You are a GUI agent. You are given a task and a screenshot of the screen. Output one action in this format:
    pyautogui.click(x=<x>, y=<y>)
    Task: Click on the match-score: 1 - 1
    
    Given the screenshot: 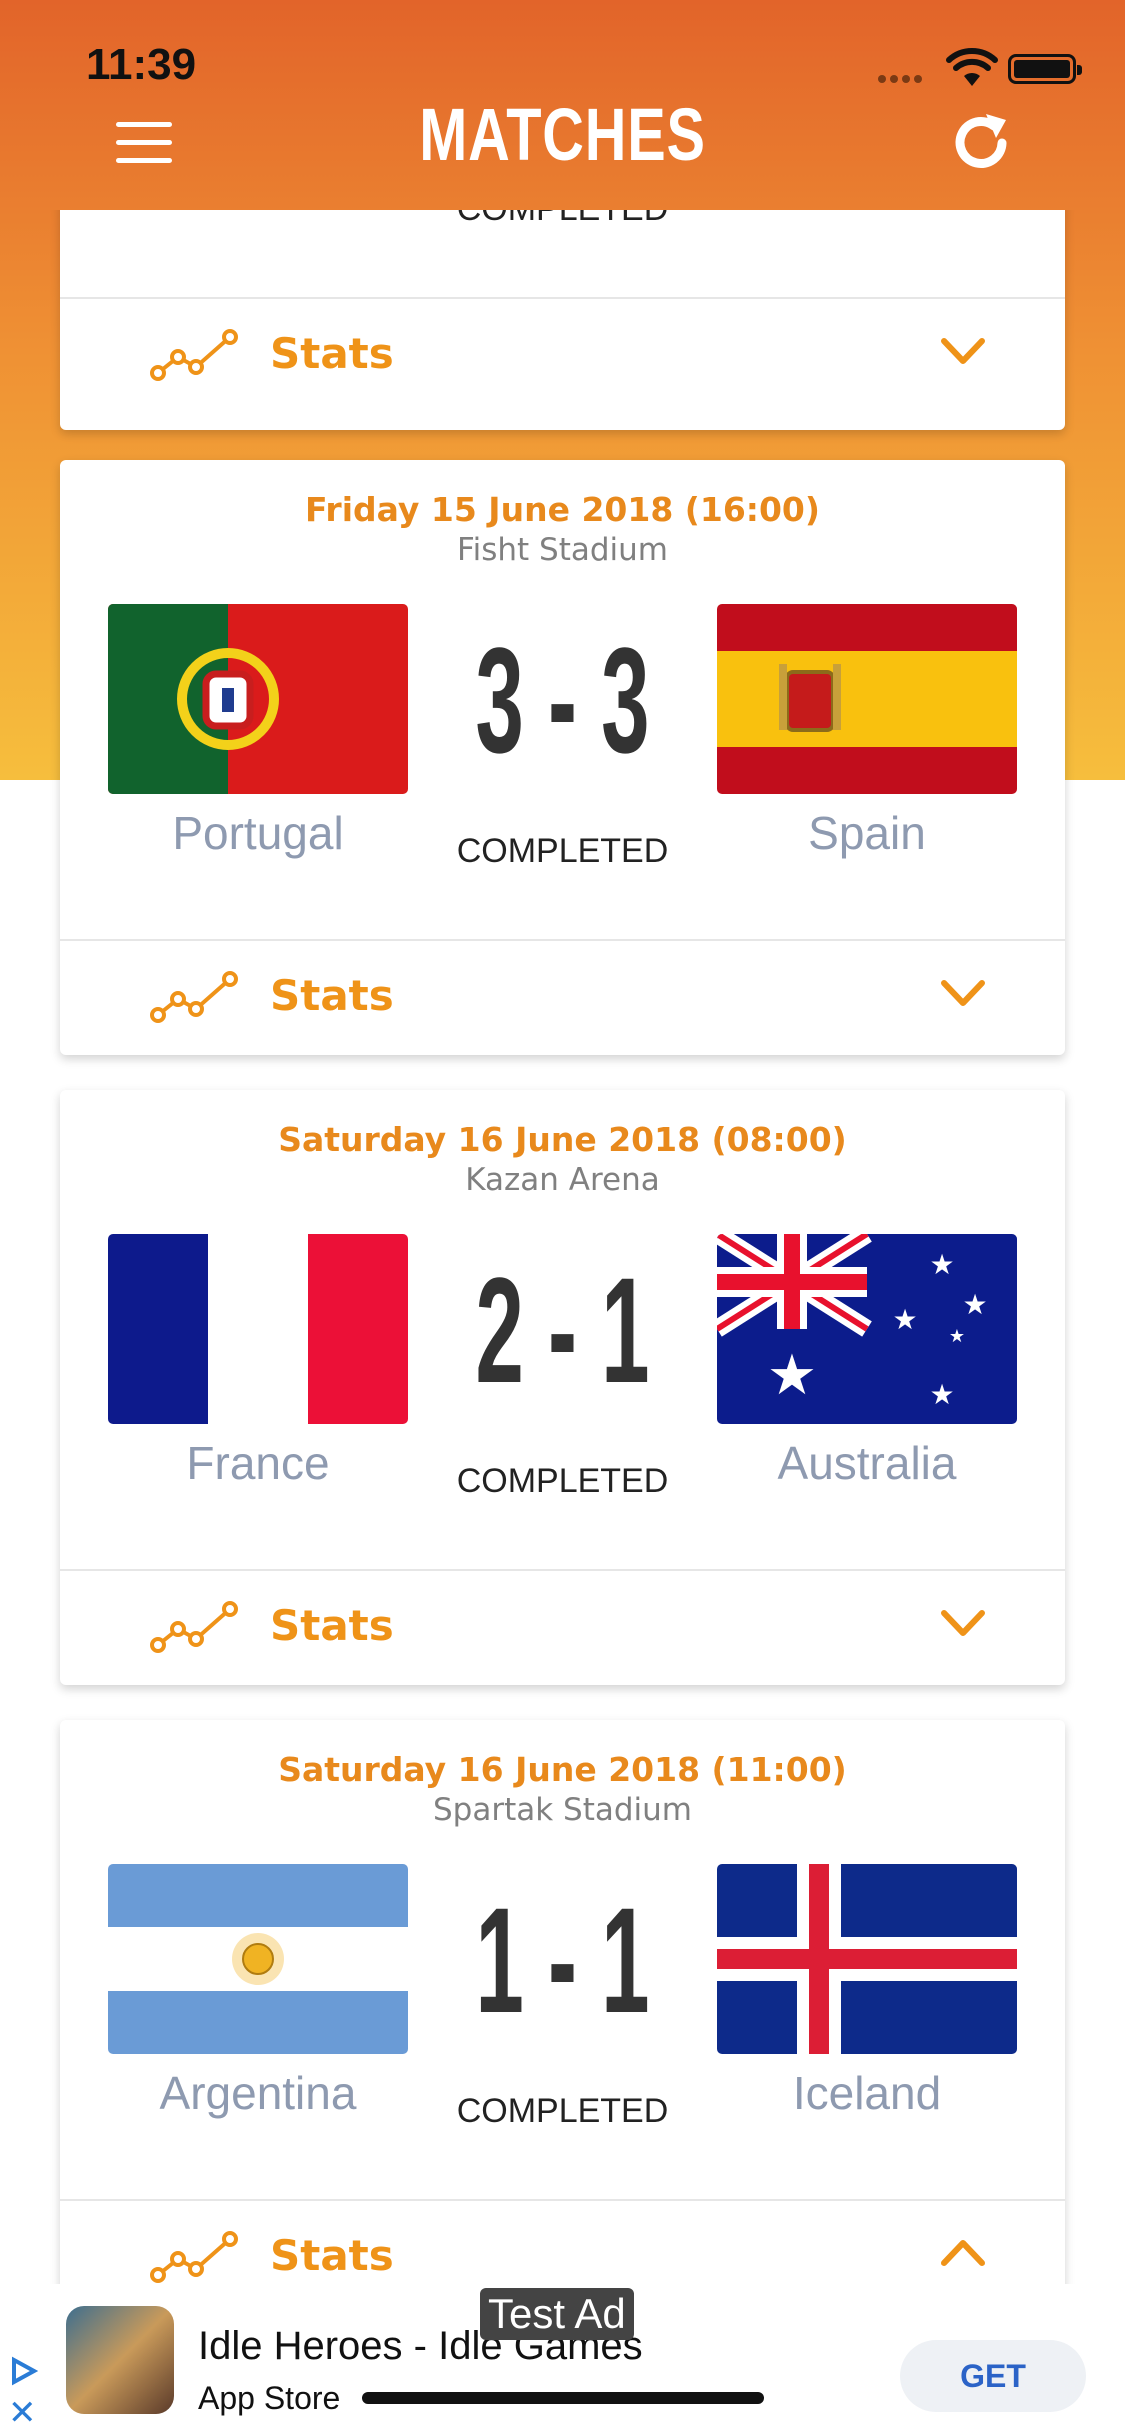 What is the action you would take?
    pyautogui.click(x=562, y=1960)
    